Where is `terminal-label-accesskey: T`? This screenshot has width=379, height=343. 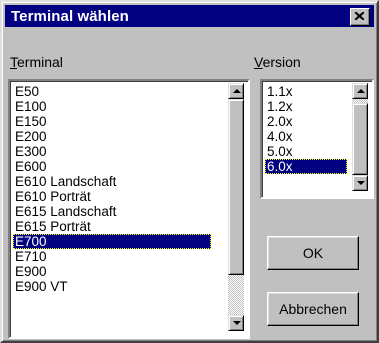 terminal-label-accesskey: T is located at coordinates (13, 62).